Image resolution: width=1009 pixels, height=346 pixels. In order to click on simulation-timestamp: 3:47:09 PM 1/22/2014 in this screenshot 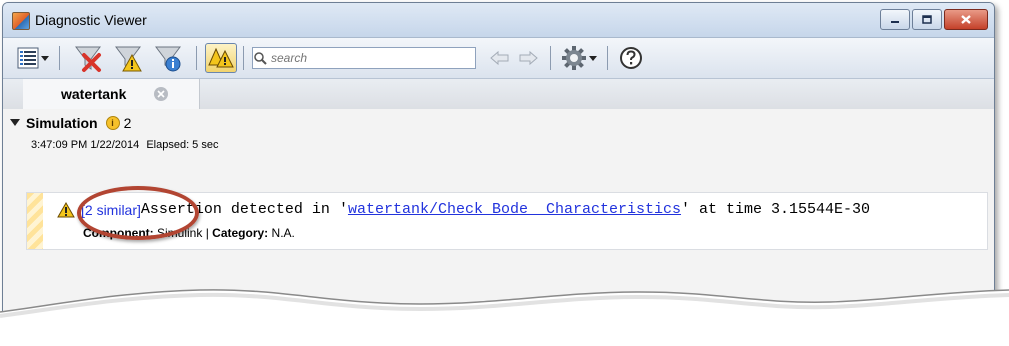, I will do `click(85, 145)`.